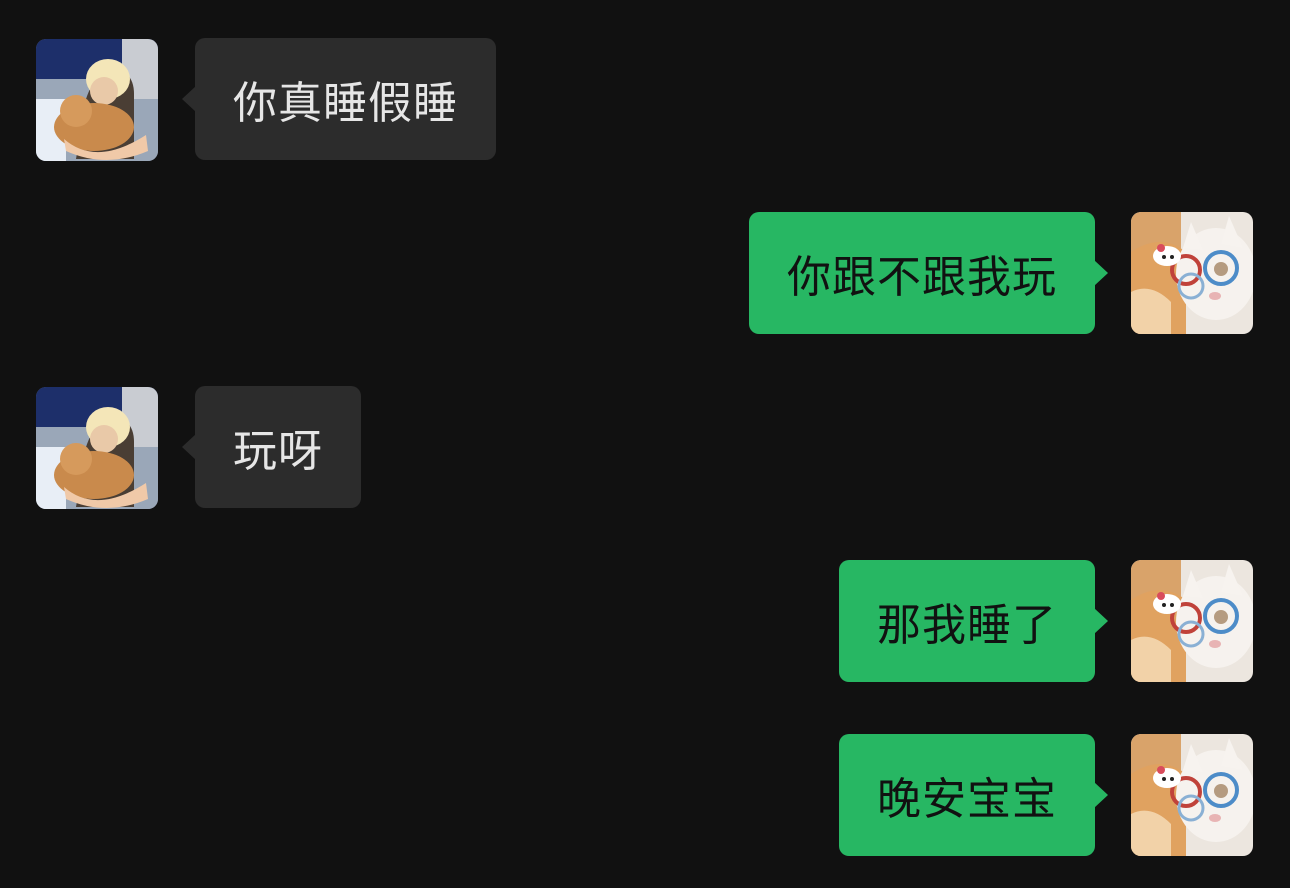 This screenshot has width=1290, height=888. I want to click on message-text: 你真睡假睡, so click(345, 103).